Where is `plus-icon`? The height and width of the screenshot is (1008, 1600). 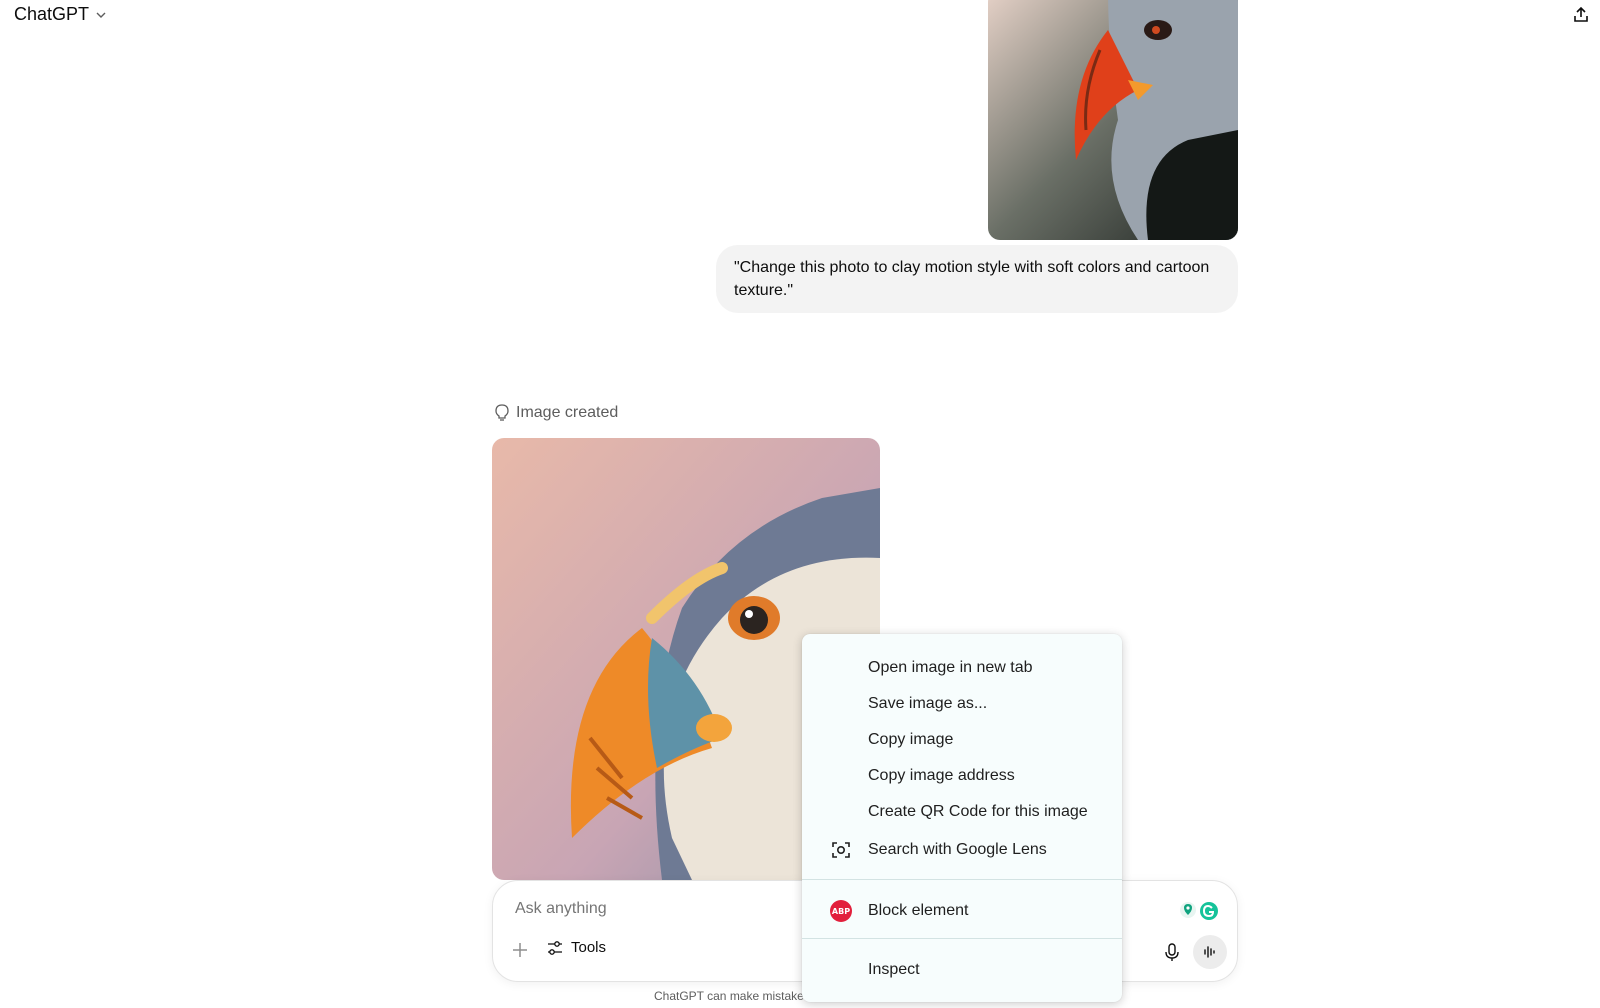
plus-icon is located at coordinates (520, 950).